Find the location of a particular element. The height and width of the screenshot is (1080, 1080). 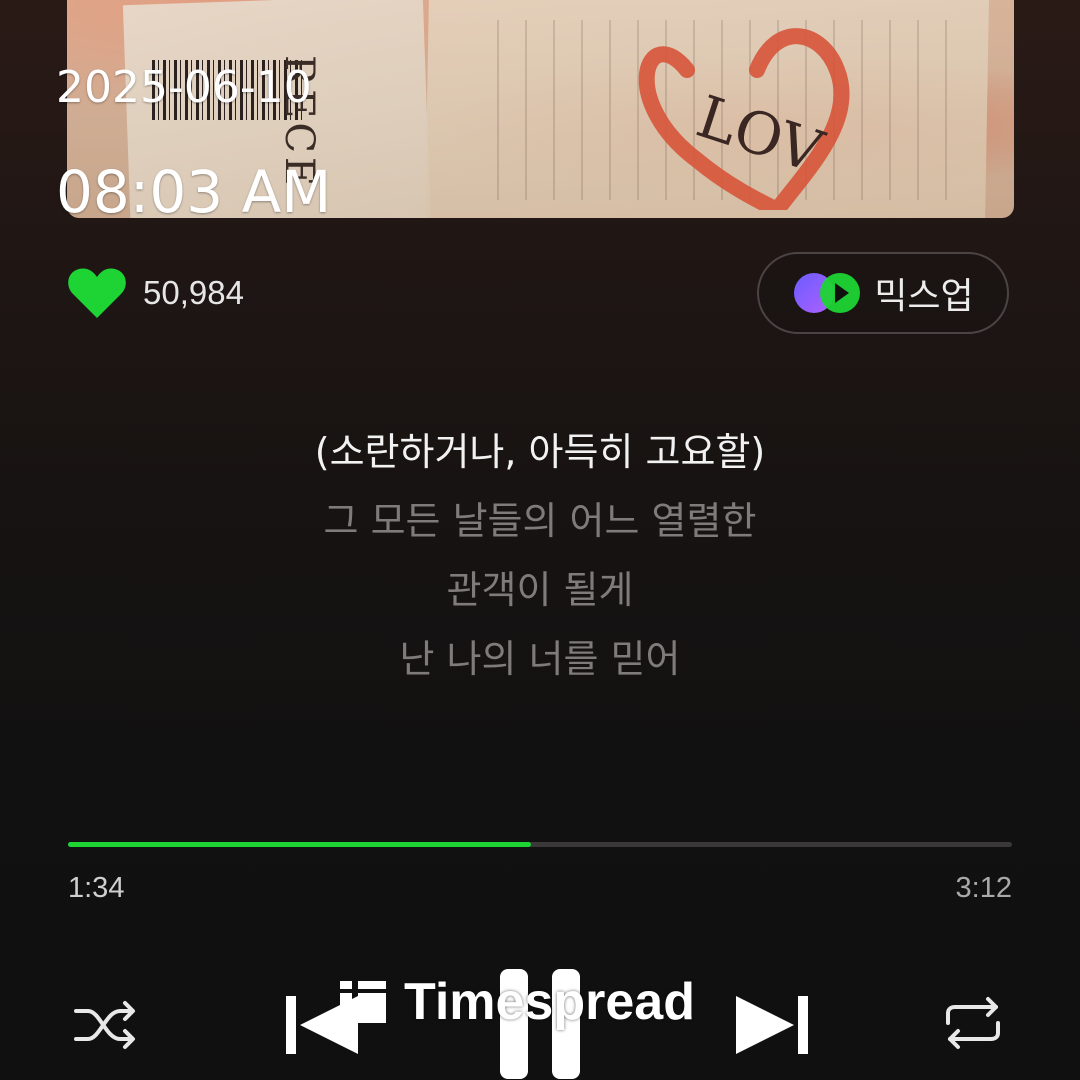

mixup-button: 믹스업 is located at coordinates (883, 293).